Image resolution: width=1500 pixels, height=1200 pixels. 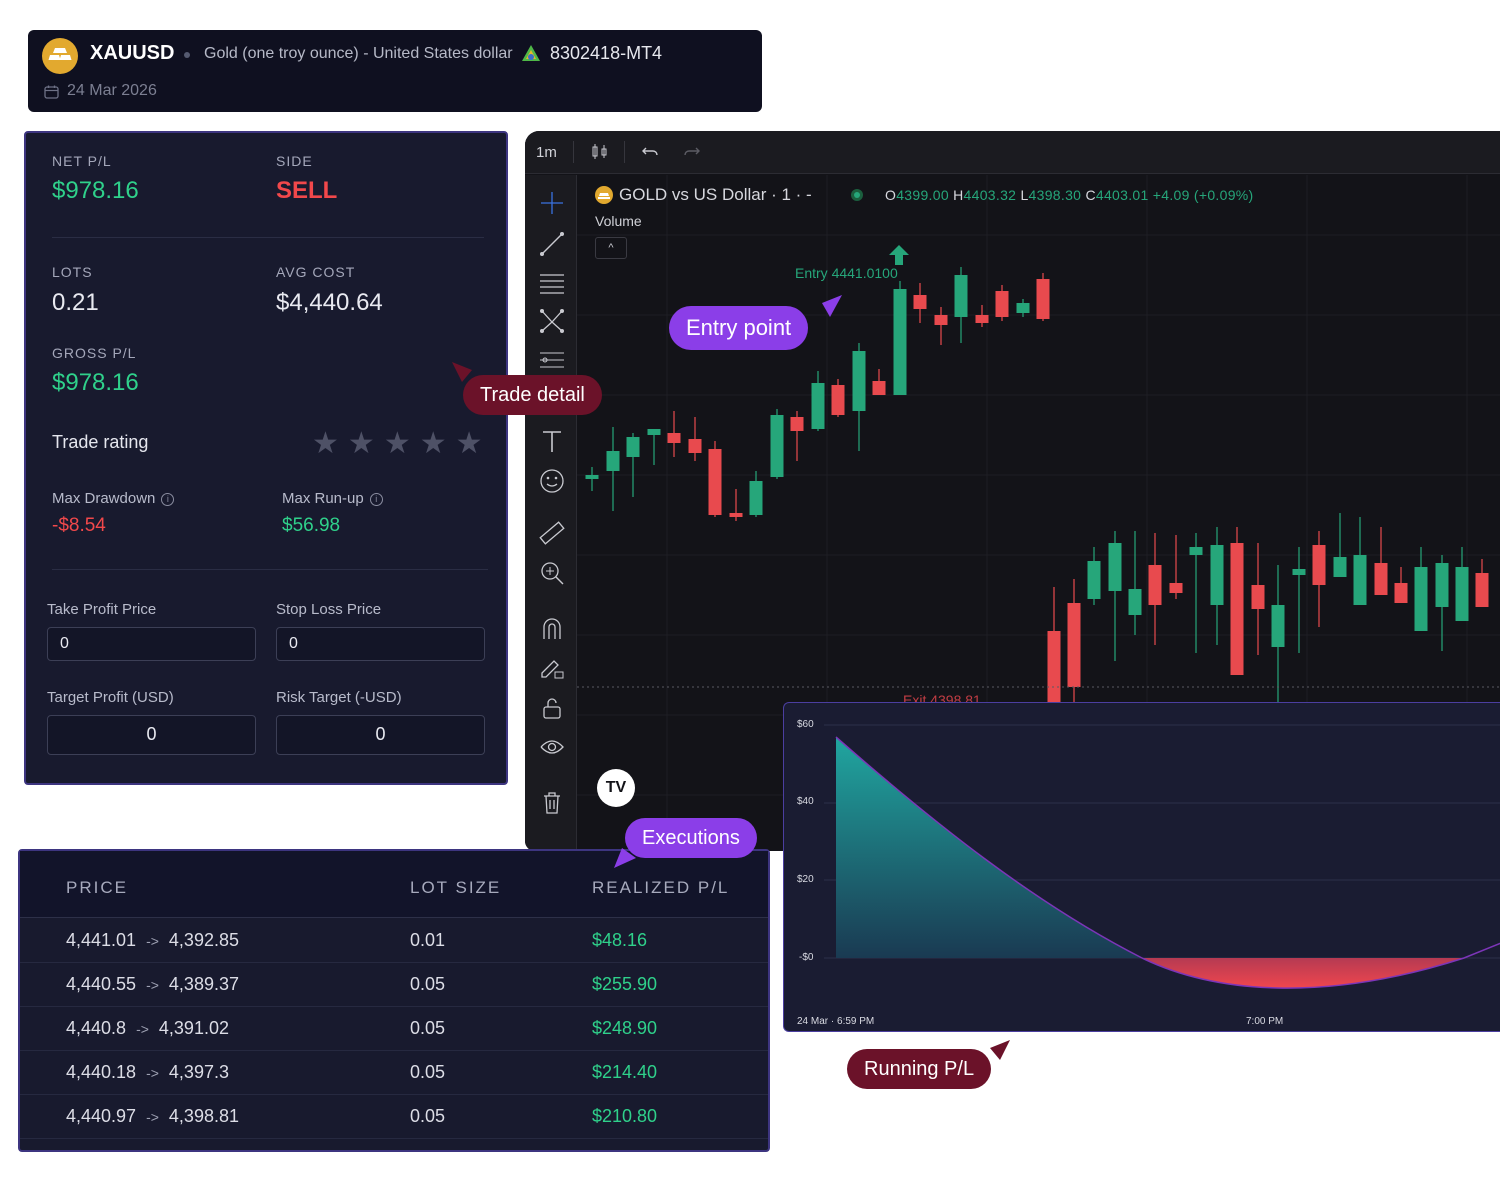 I want to click on lots-value: 0.21, so click(x=75, y=302).